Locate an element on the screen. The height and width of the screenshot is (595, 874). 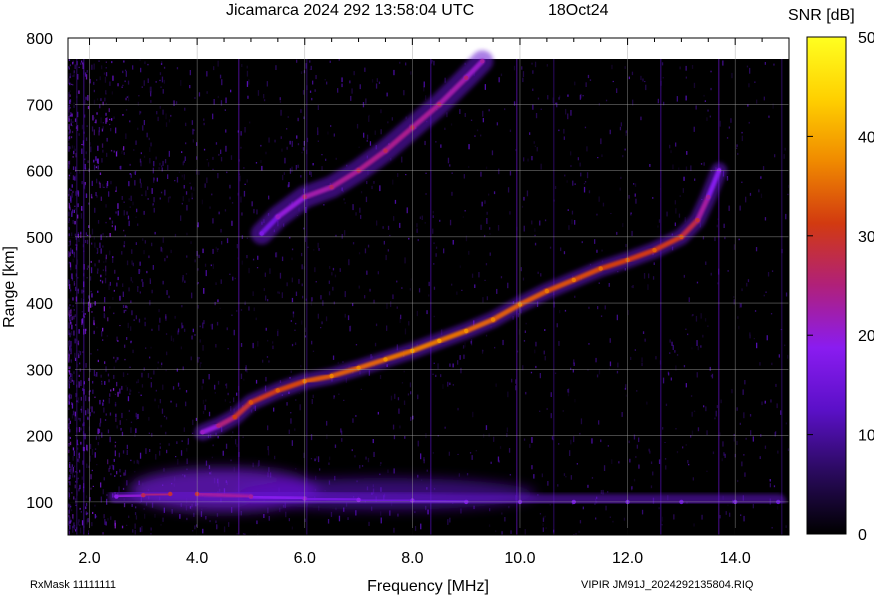
x-tick-label: 8.0 is located at coordinates (412, 558).